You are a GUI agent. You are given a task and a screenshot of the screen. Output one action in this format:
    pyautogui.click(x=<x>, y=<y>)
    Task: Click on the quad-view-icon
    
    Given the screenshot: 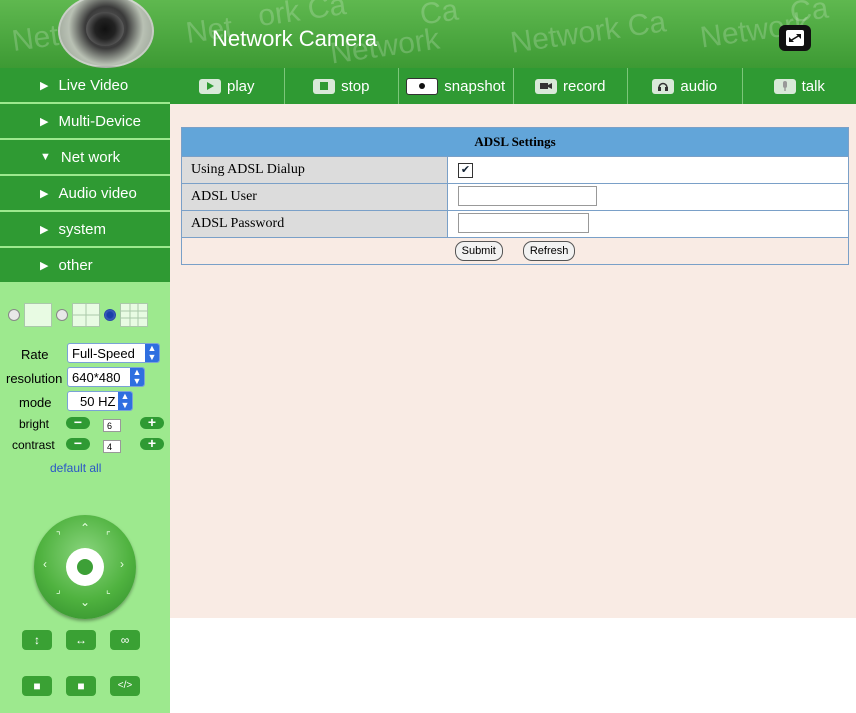 What is the action you would take?
    pyautogui.click(x=86, y=315)
    